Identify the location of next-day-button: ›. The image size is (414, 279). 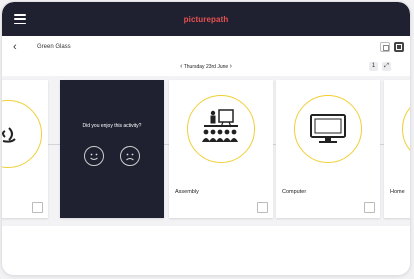
(231, 66).